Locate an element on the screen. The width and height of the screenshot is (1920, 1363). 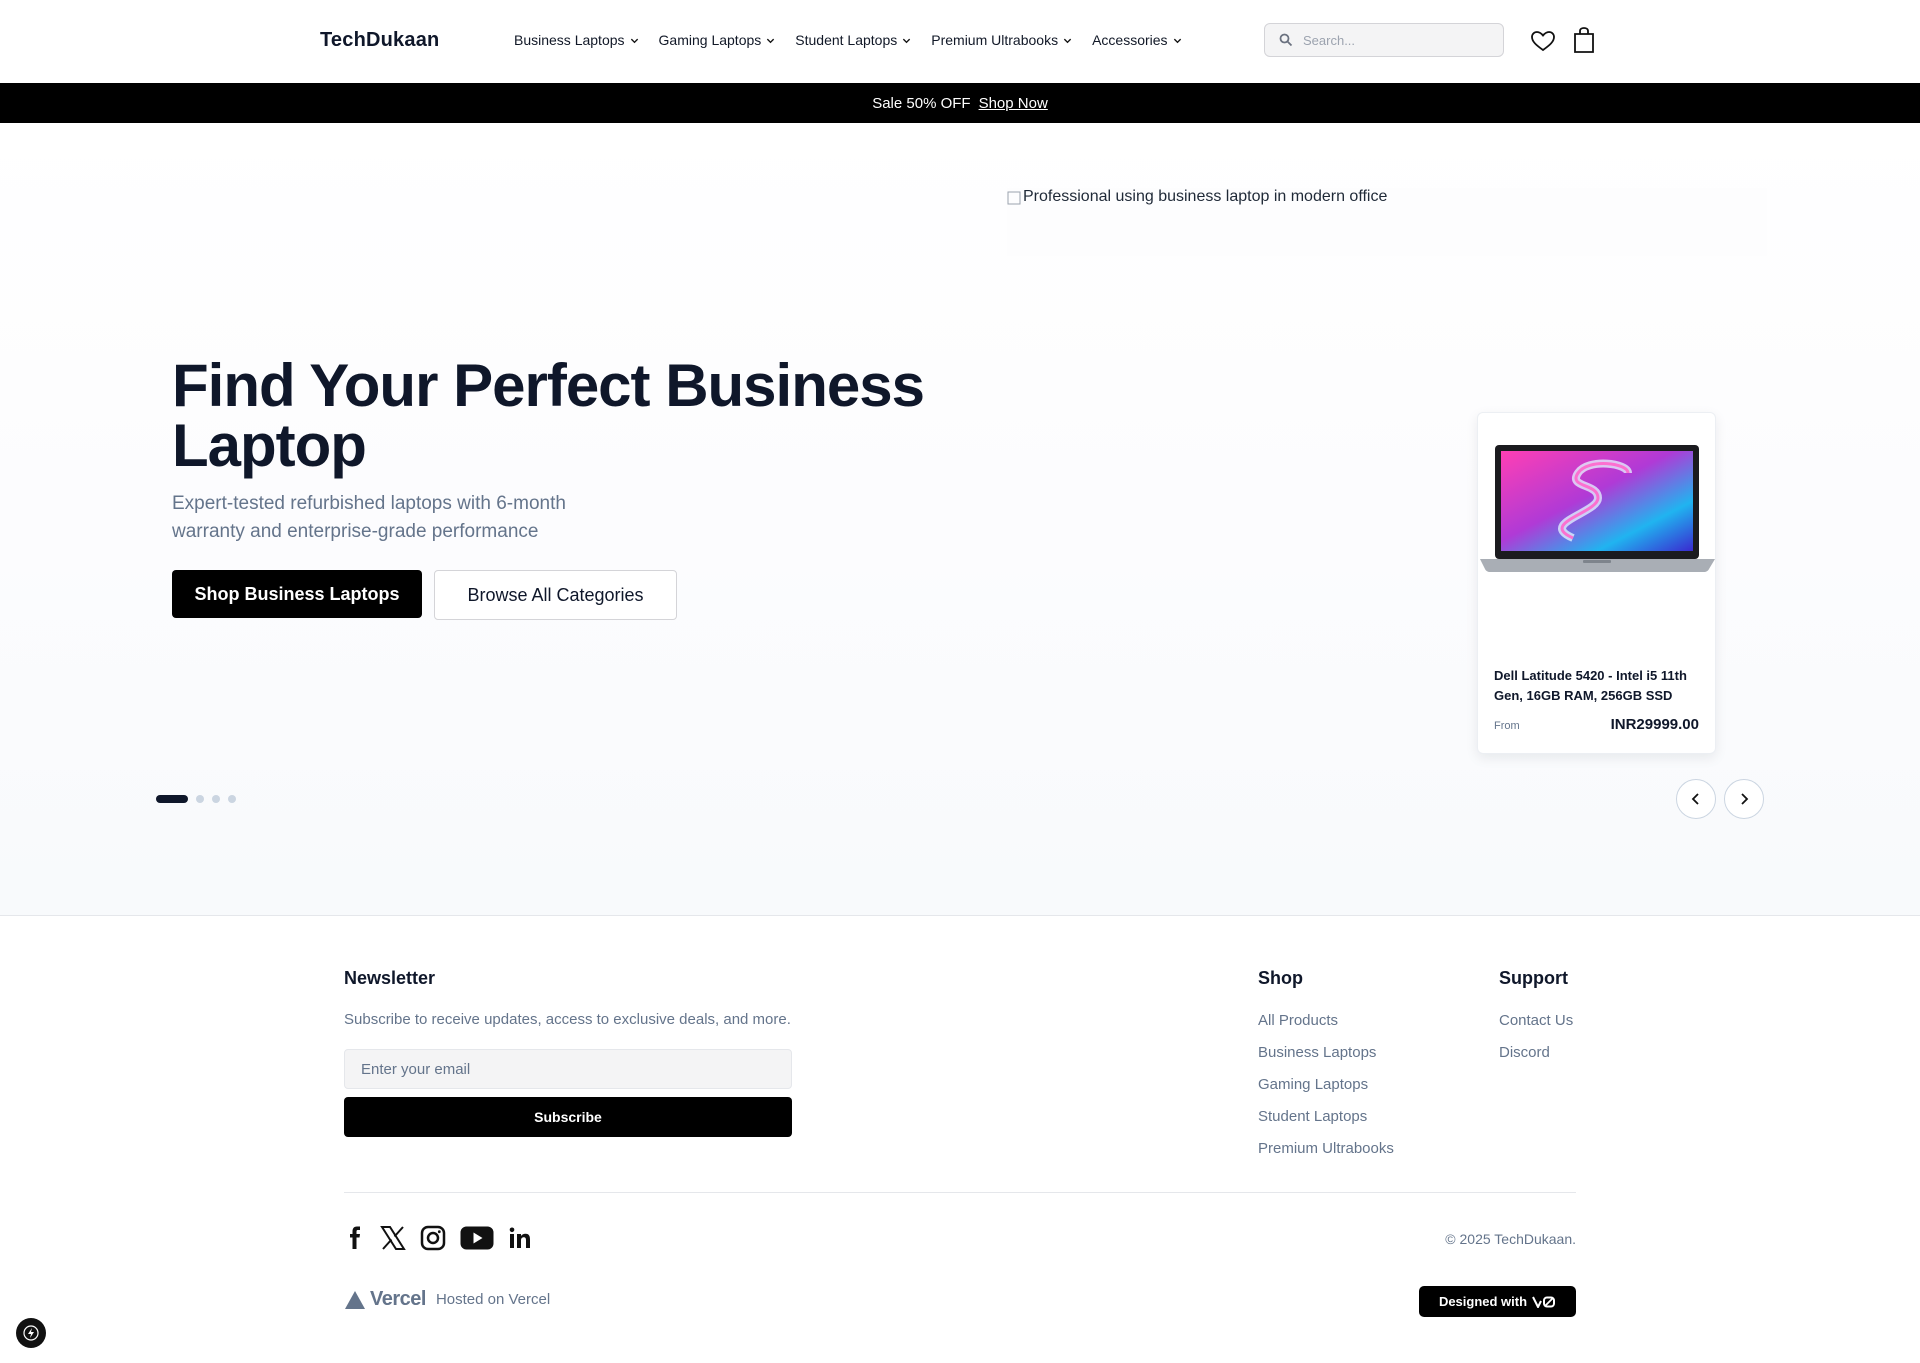
nav-student-laptops: Student Laptops is located at coordinates (853, 40).